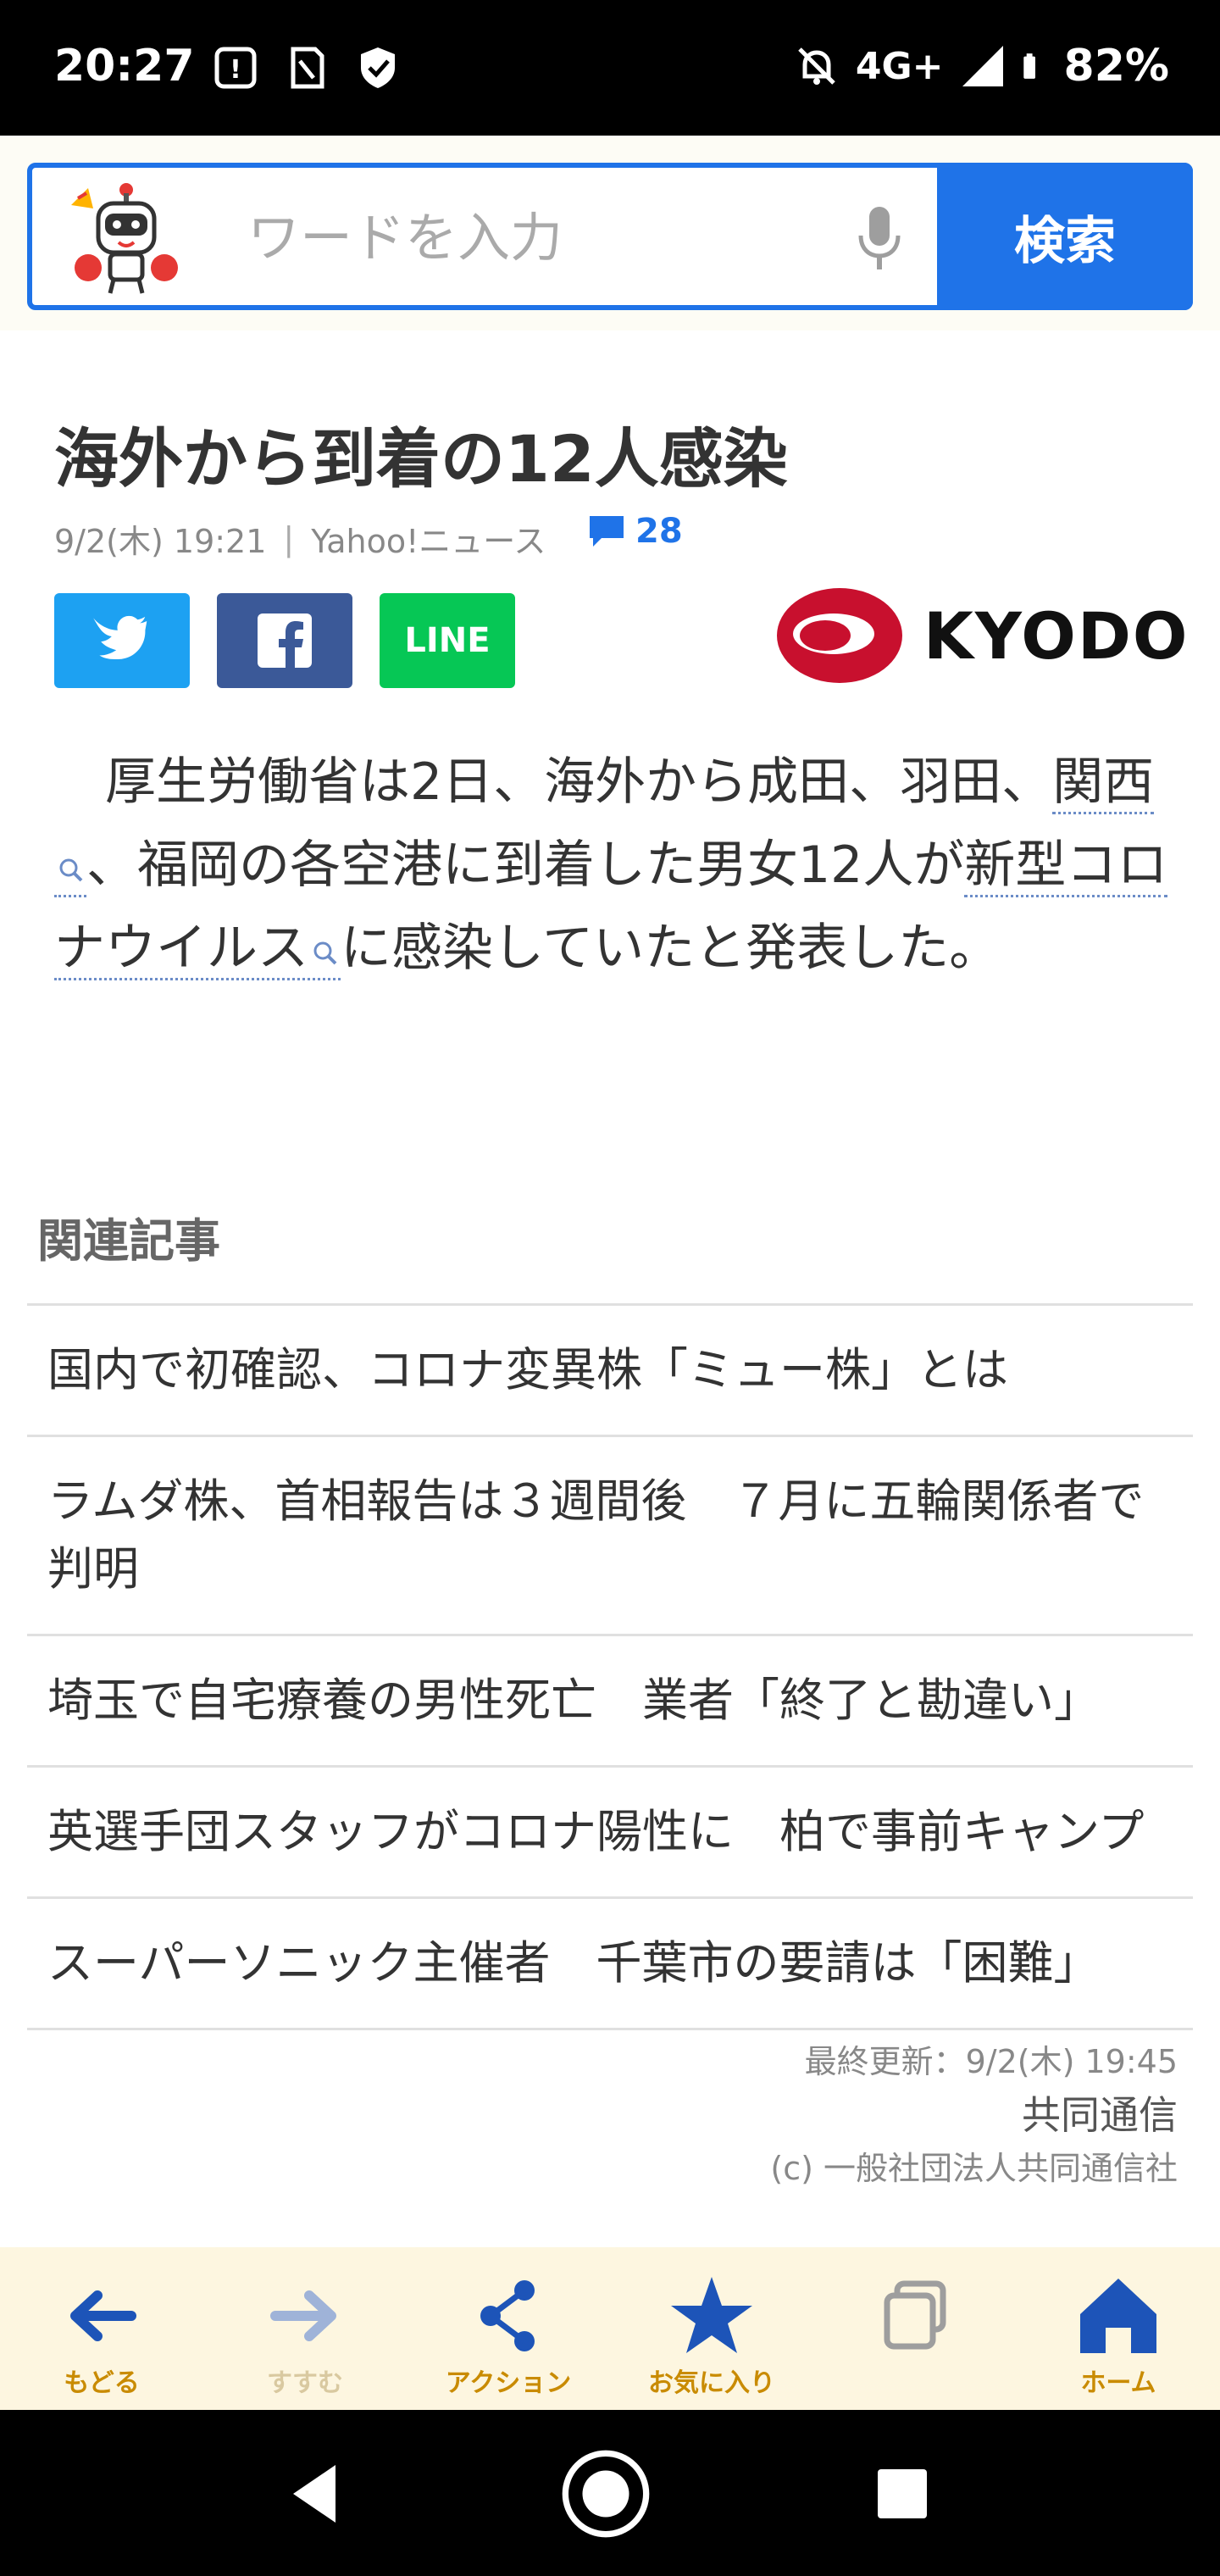 This screenshot has width=1220, height=2576. What do you see at coordinates (915, 2315) in the screenshot?
I see `tabs-icon` at bounding box center [915, 2315].